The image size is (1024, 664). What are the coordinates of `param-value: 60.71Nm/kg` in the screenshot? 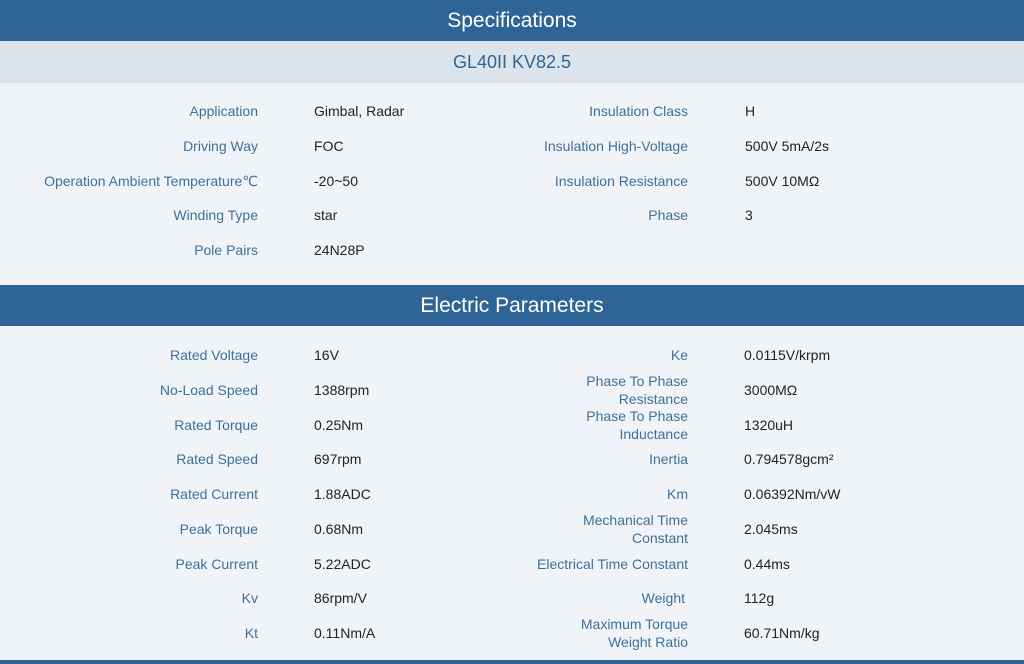 It's located at (782, 633).